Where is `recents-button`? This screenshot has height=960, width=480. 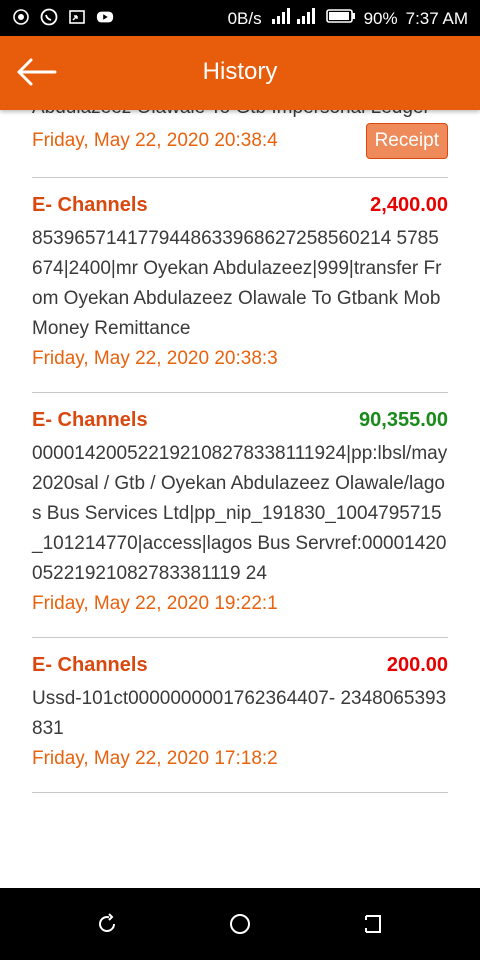 recents-button is located at coordinates (107, 924).